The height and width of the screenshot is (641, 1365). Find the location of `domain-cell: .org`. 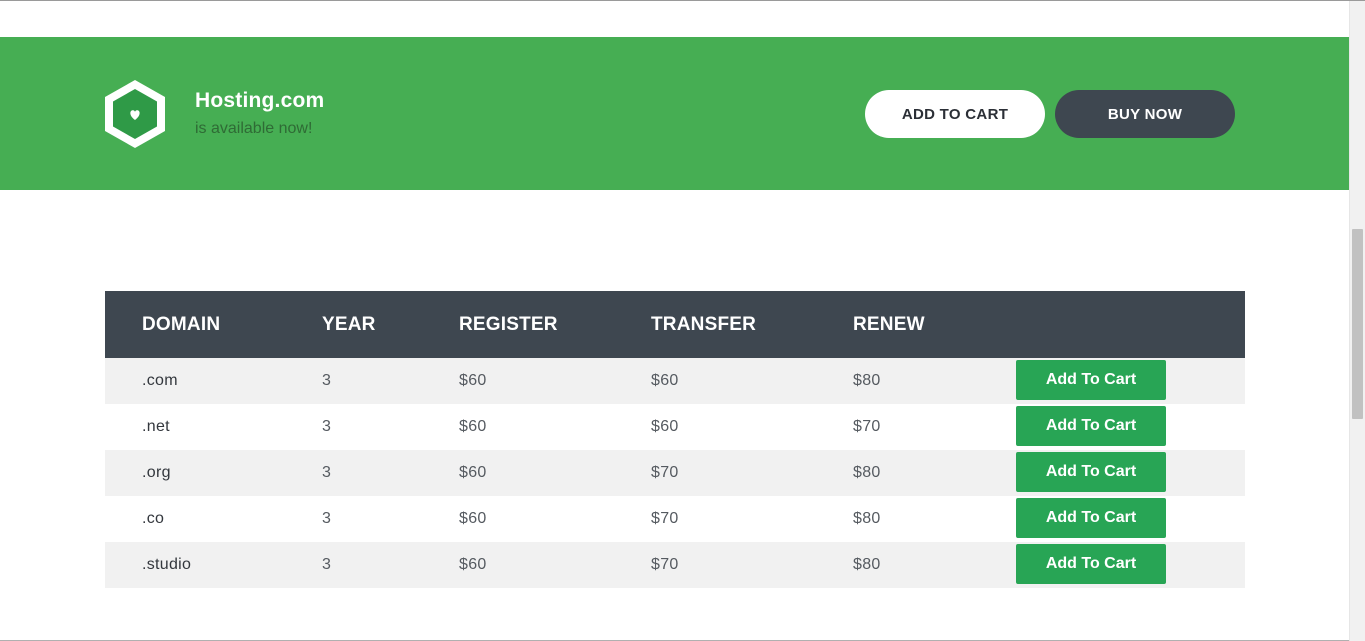

domain-cell: .org is located at coordinates (213, 473).